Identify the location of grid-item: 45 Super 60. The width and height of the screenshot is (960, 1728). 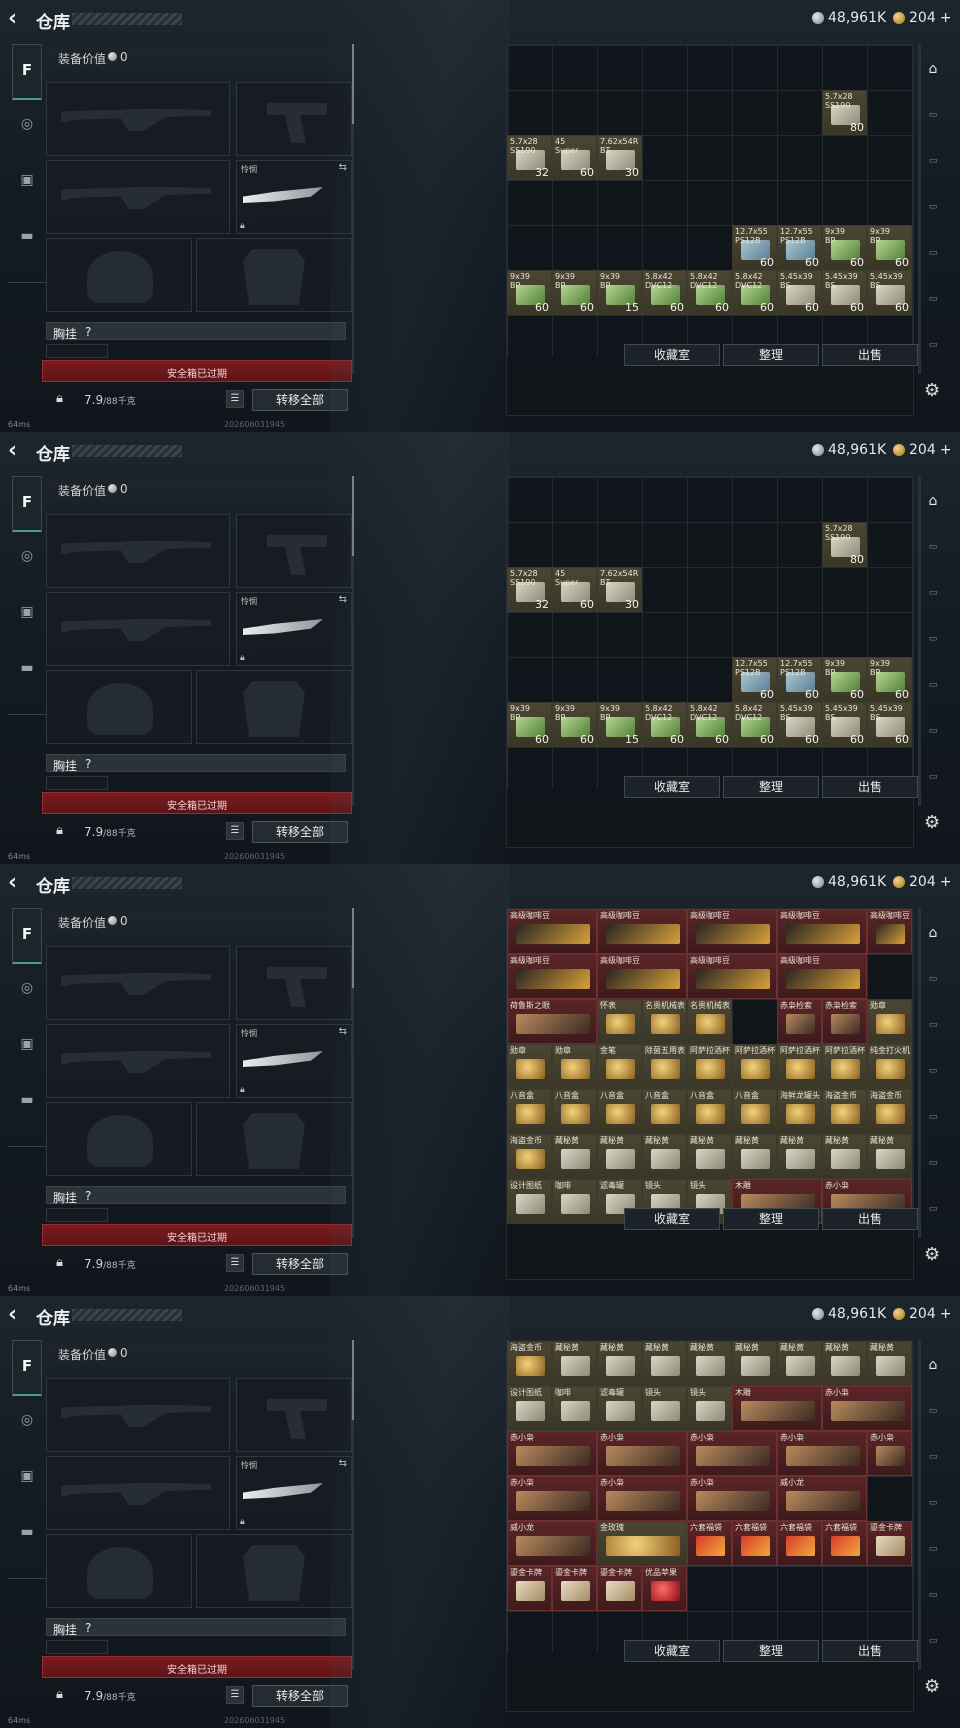
(574, 157).